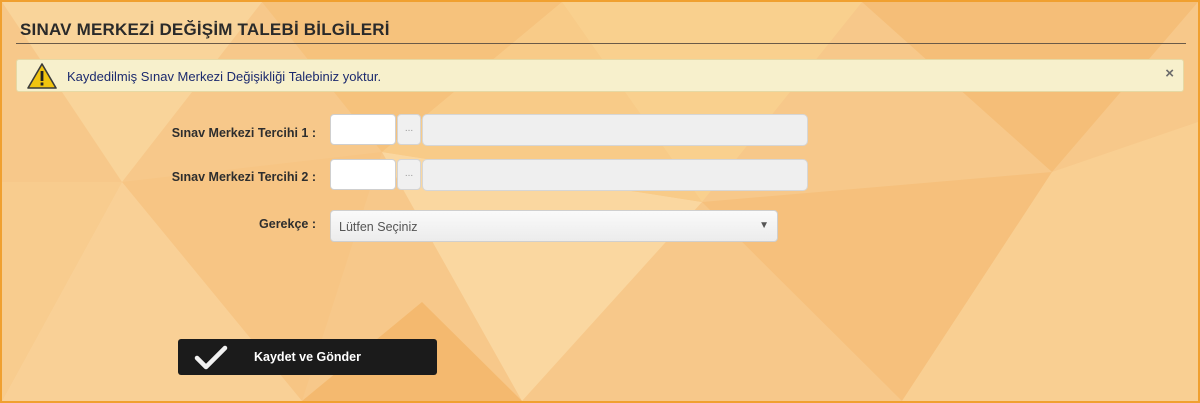 The width and height of the screenshot is (1200, 403). I want to click on save-and-send-button: Kaydet ve Gönder, so click(307, 357).